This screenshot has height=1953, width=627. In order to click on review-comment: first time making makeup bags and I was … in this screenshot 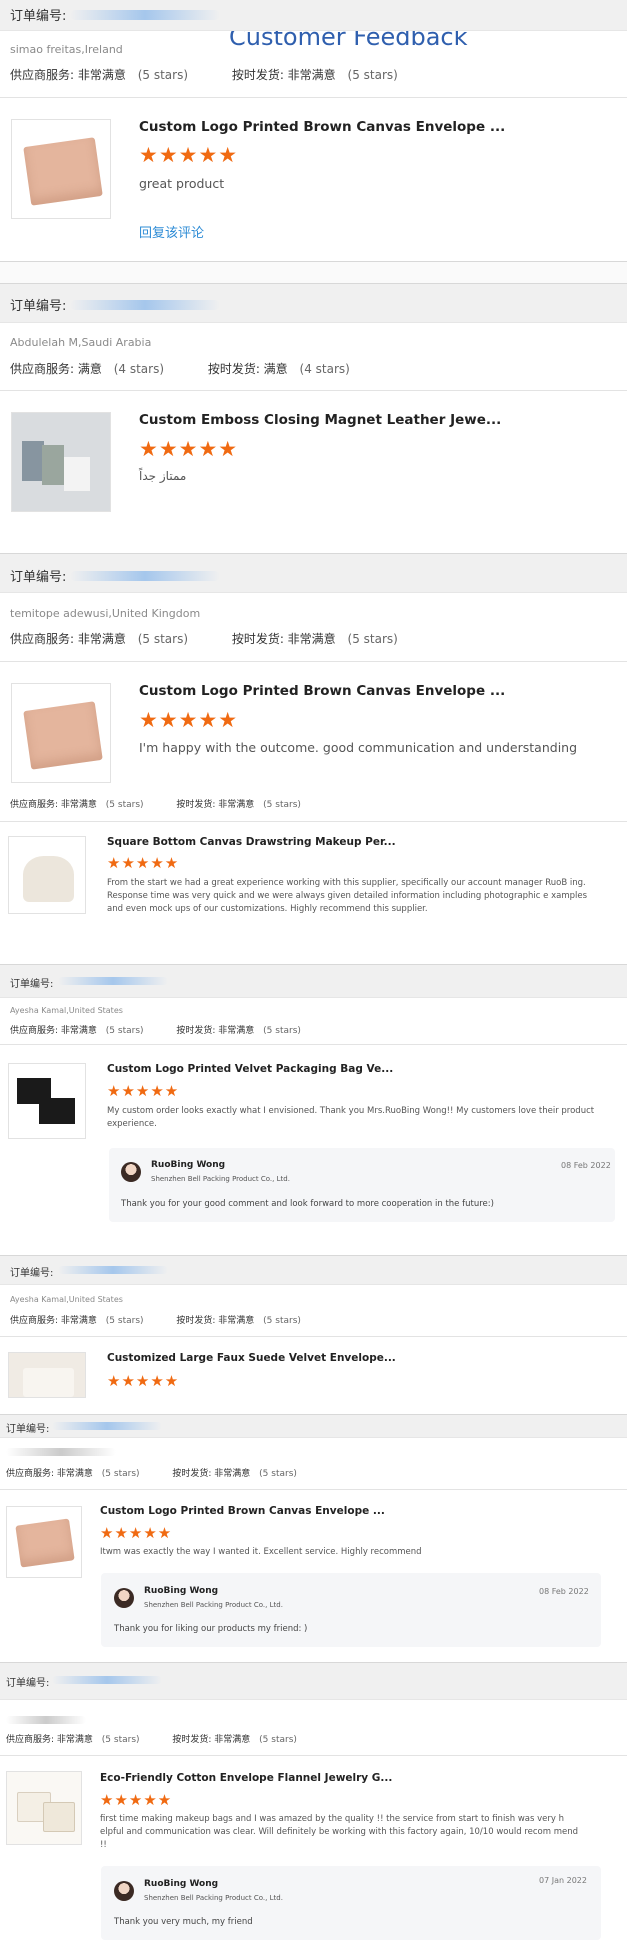, I will do `click(339, 1832)`.